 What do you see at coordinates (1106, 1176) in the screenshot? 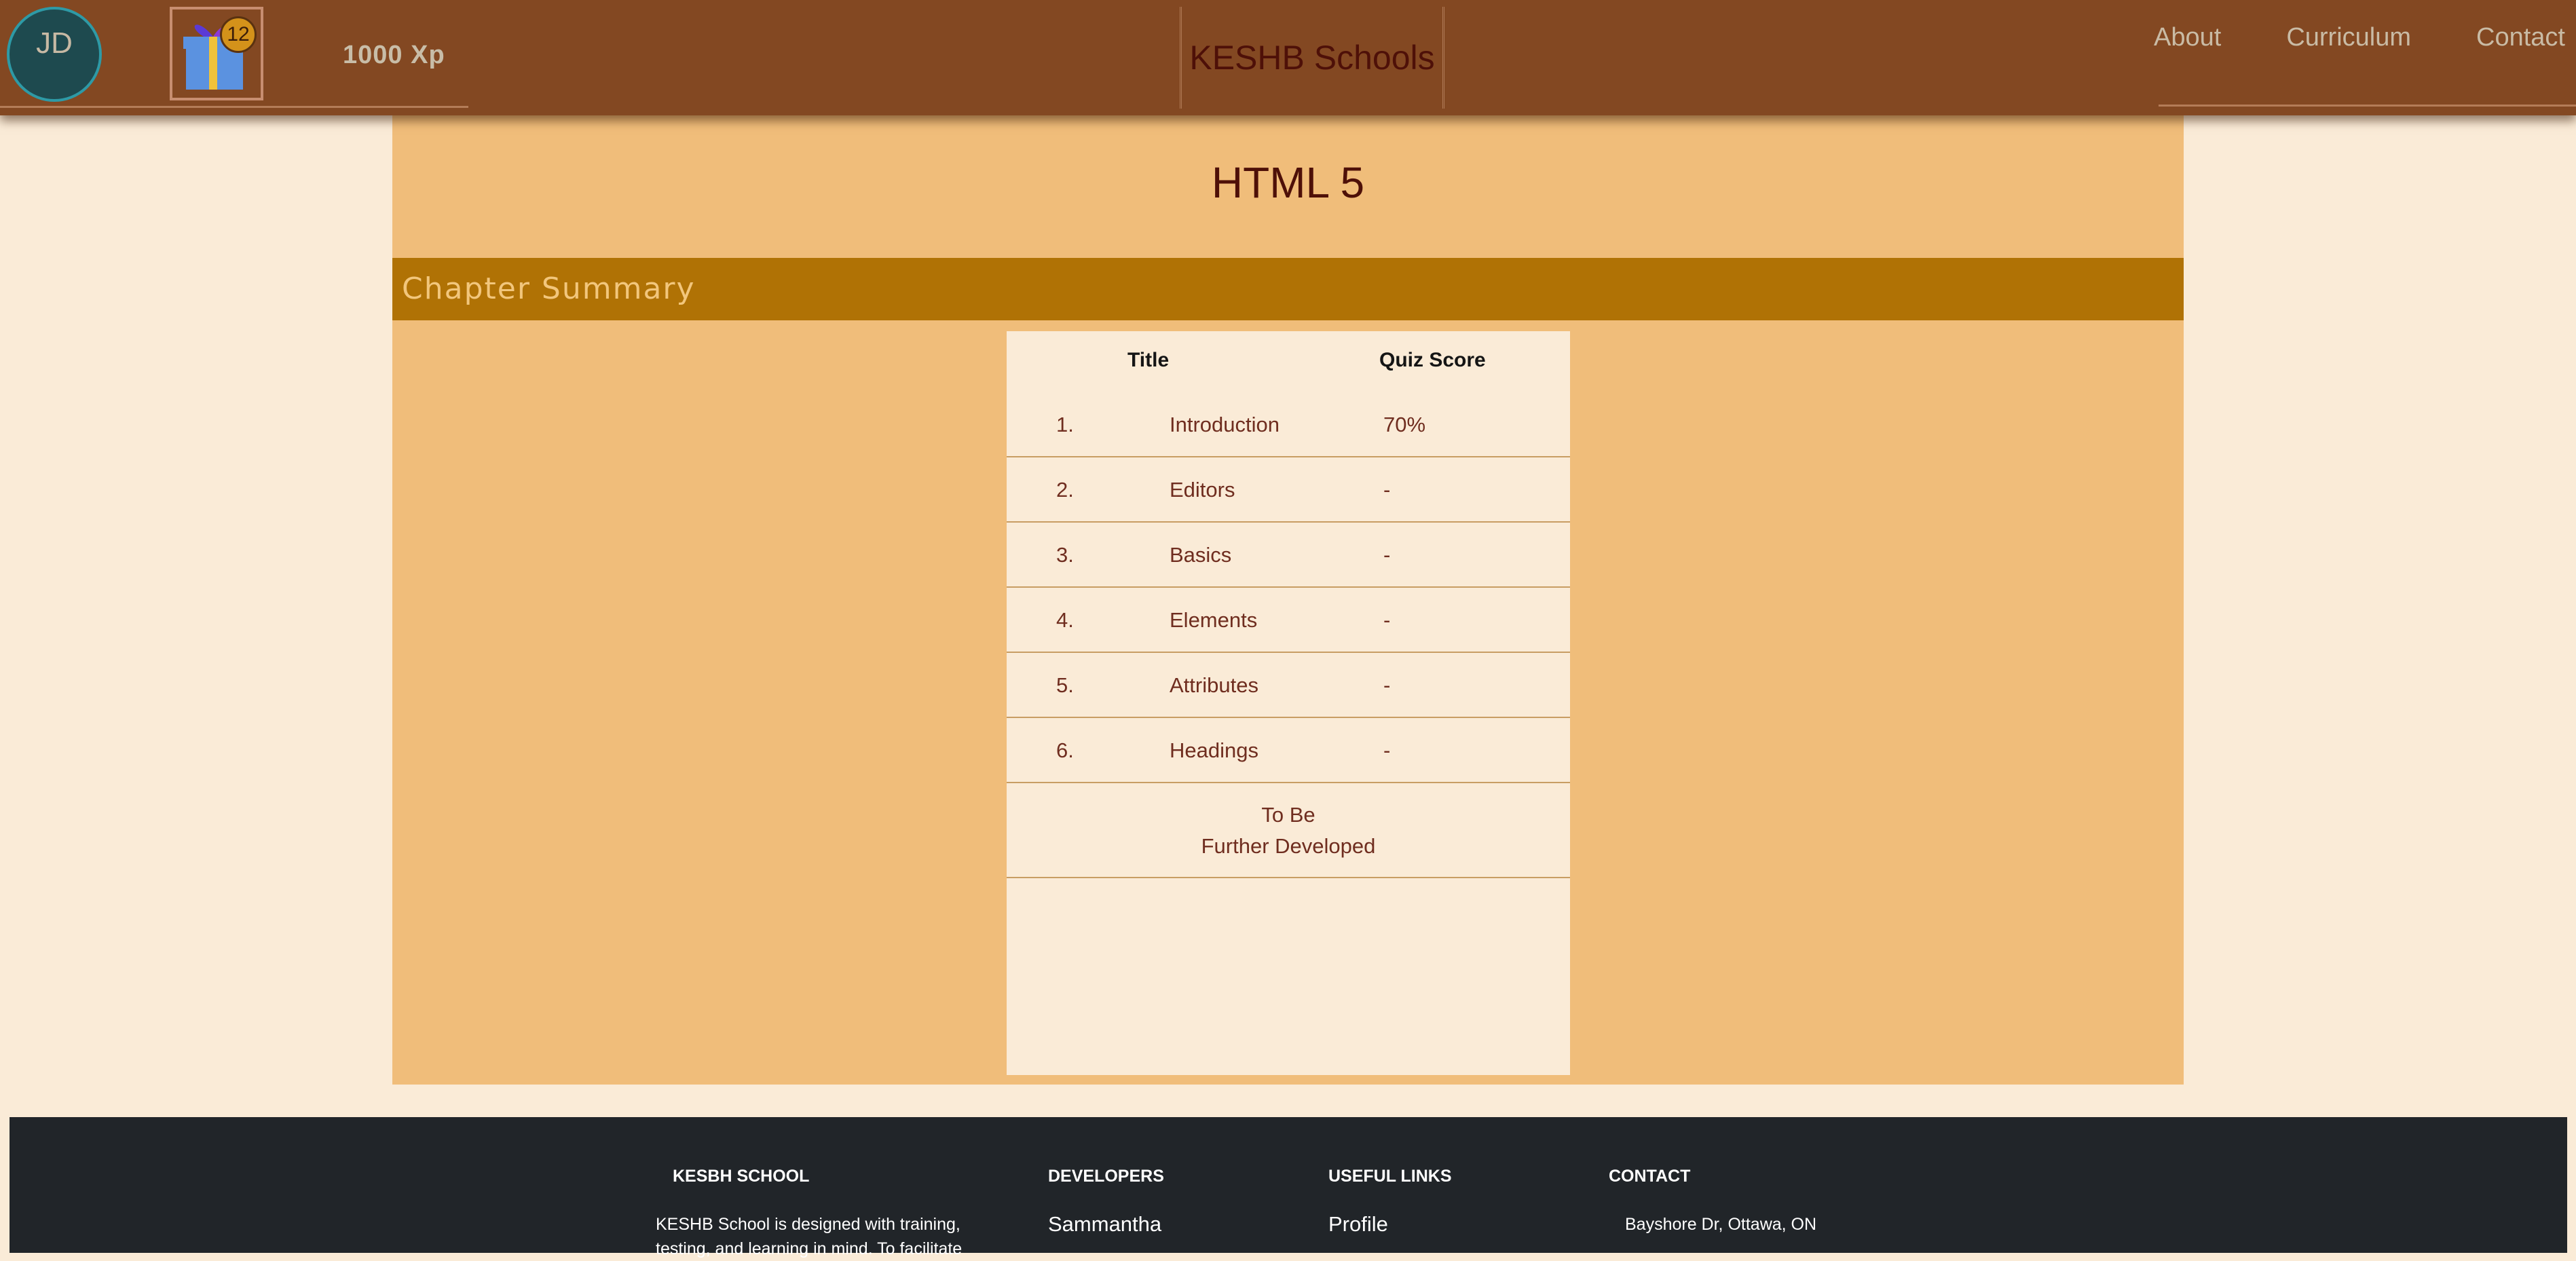
I see `footer-heading-developers: DEVELOPERS` at bounding box center [1106, 1176].